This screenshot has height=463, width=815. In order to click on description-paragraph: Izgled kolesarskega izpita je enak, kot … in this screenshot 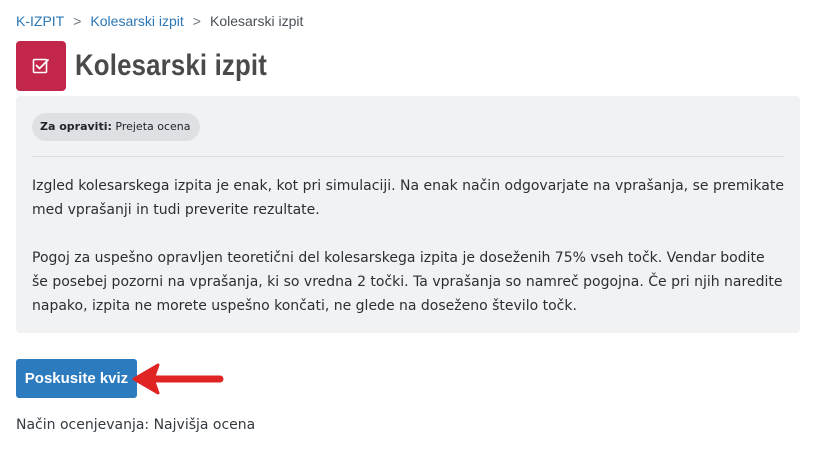, I will do `click(408, 198)`.